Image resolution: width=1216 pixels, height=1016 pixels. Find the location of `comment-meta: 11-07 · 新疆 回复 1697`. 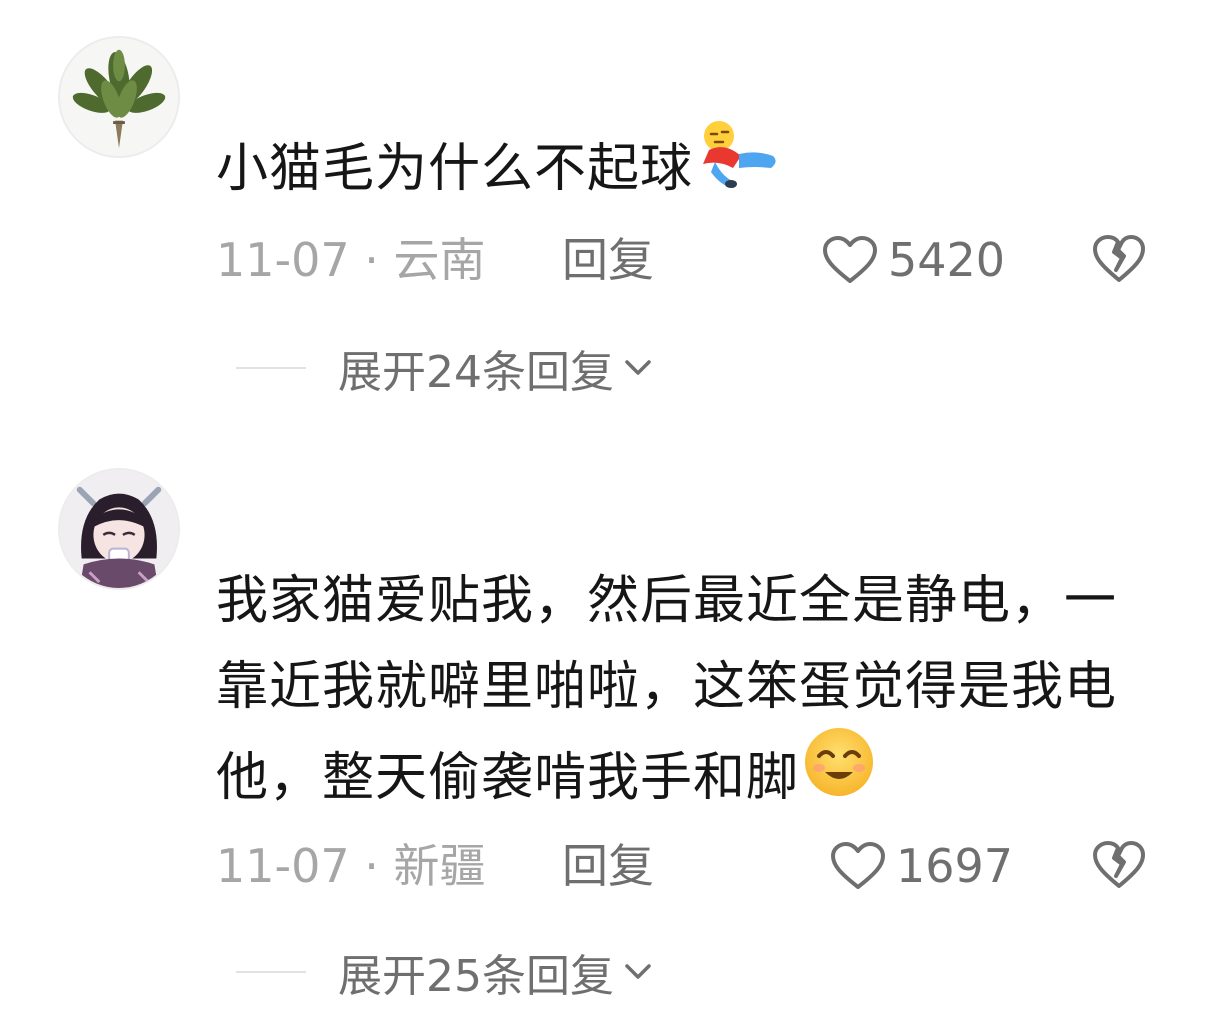

comment-meta: 11-07 · 新疆 回复 1697 is located at coordinates (686, 866).